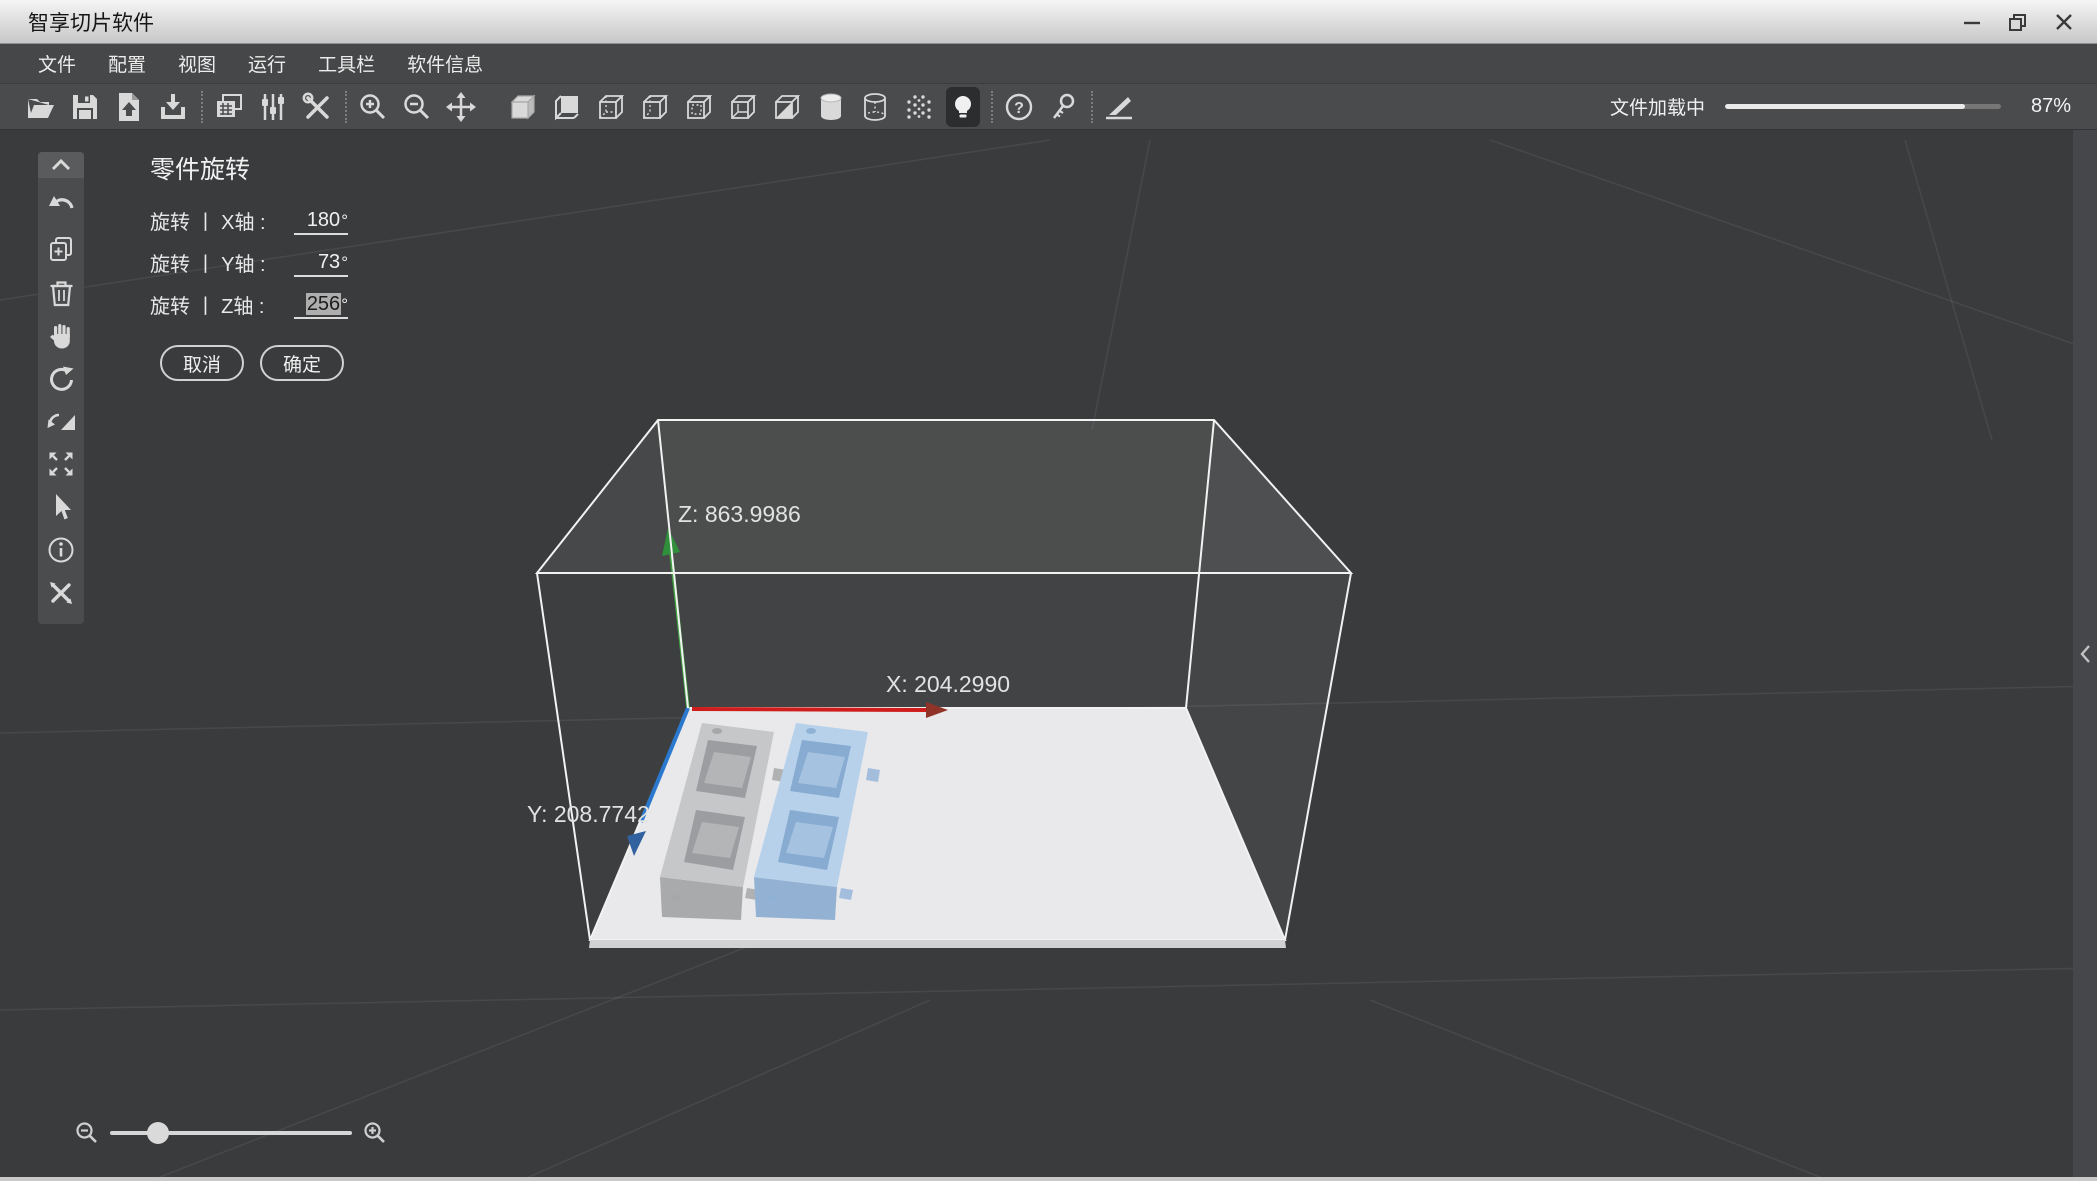 The image size is (2097, 1181). Describe the element at coordinates (919, 107) in the screenshot. I see `point-cloud-icon` at that location.